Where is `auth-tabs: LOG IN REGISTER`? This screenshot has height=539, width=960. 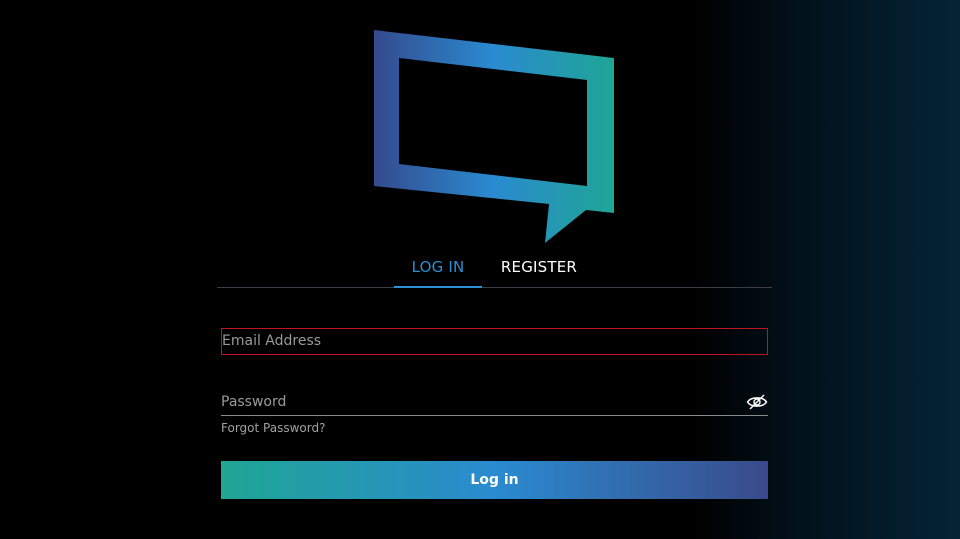 auth-tabs: LOG IN REGISTER is located at coordinates (494, 269).